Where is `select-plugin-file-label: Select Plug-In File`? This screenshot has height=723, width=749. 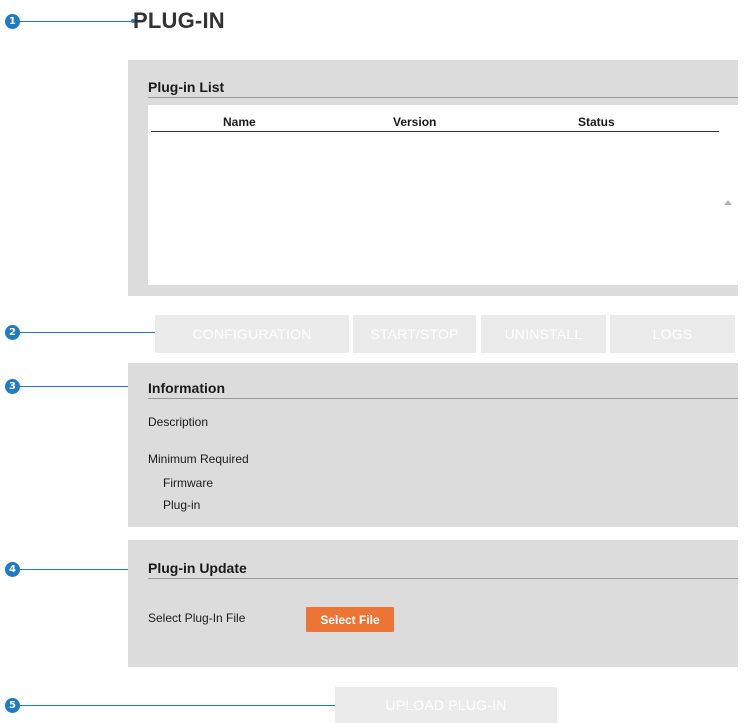 select-plugin-file-label: Select Plug-In File is located at coordinates (197, 618).